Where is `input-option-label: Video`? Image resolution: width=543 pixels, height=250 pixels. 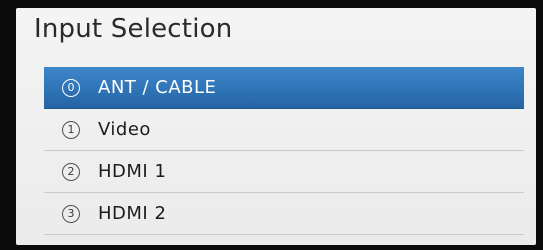
input-option-label: Video is located at coordinates (124, 129).